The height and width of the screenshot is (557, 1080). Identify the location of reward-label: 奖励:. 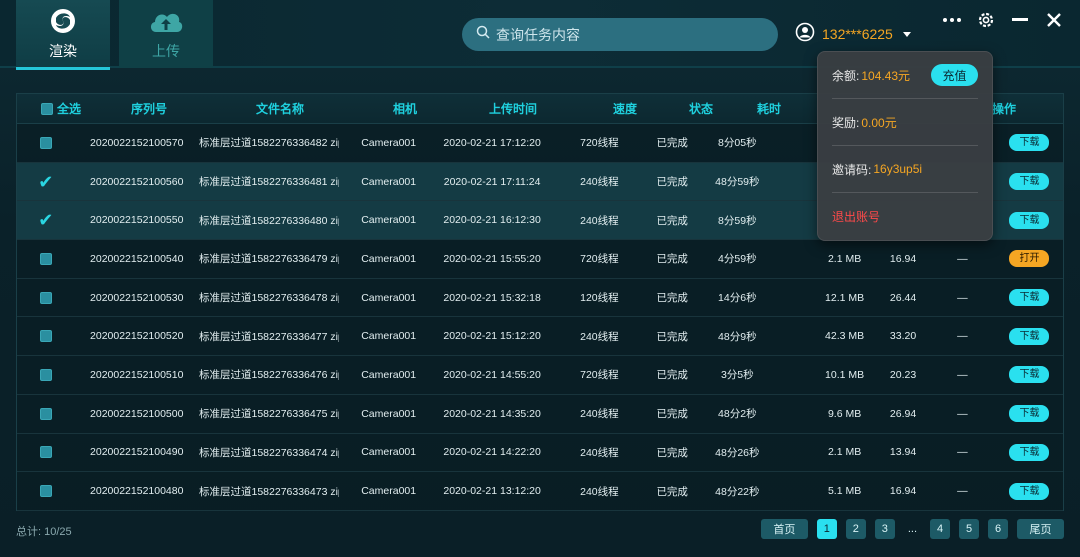
(846, 122).